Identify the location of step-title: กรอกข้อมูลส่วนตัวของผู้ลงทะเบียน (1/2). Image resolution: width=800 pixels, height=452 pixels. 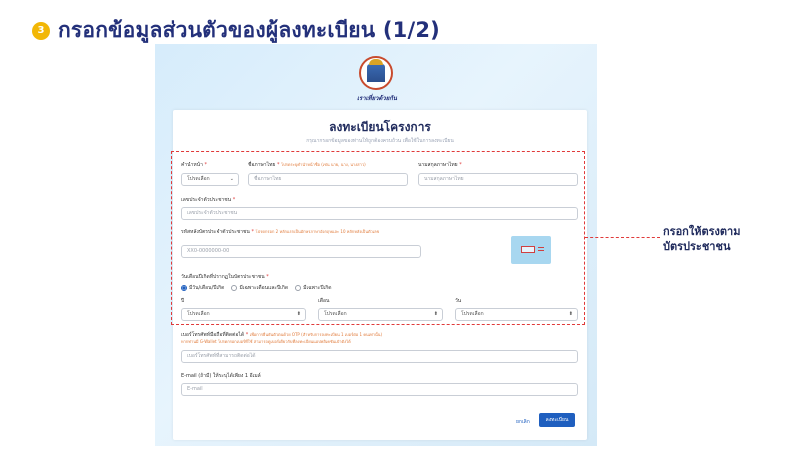
(249, 30).